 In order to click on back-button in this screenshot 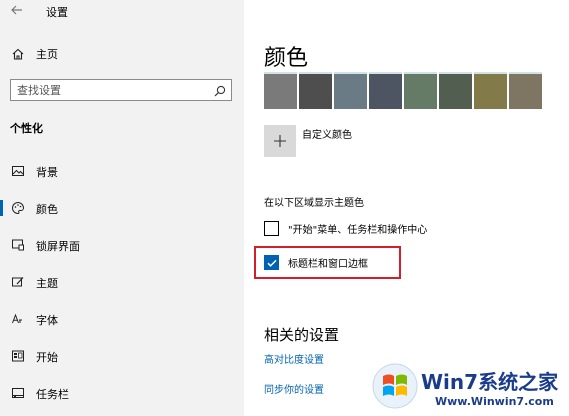, I will do `click(17, 12)`.